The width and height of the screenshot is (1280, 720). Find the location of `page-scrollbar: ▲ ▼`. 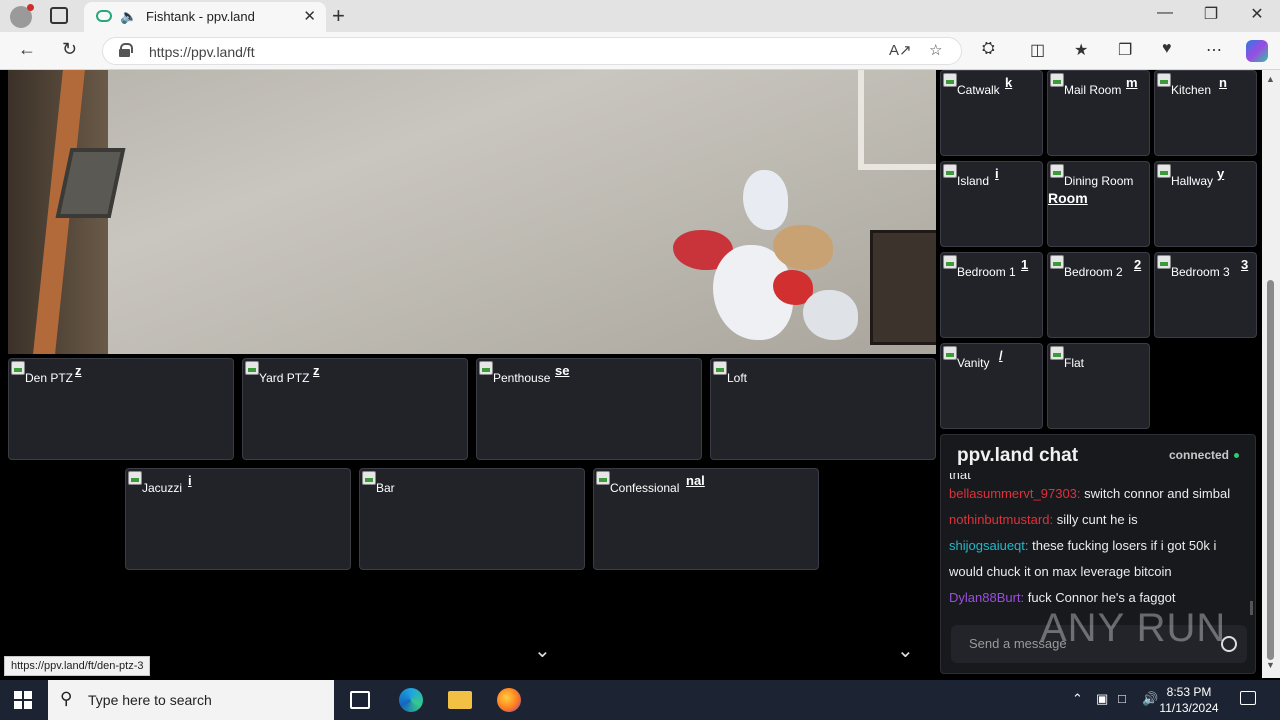

page-scrollbar: ▲ ▼ is located at coordinates (1271, 374).